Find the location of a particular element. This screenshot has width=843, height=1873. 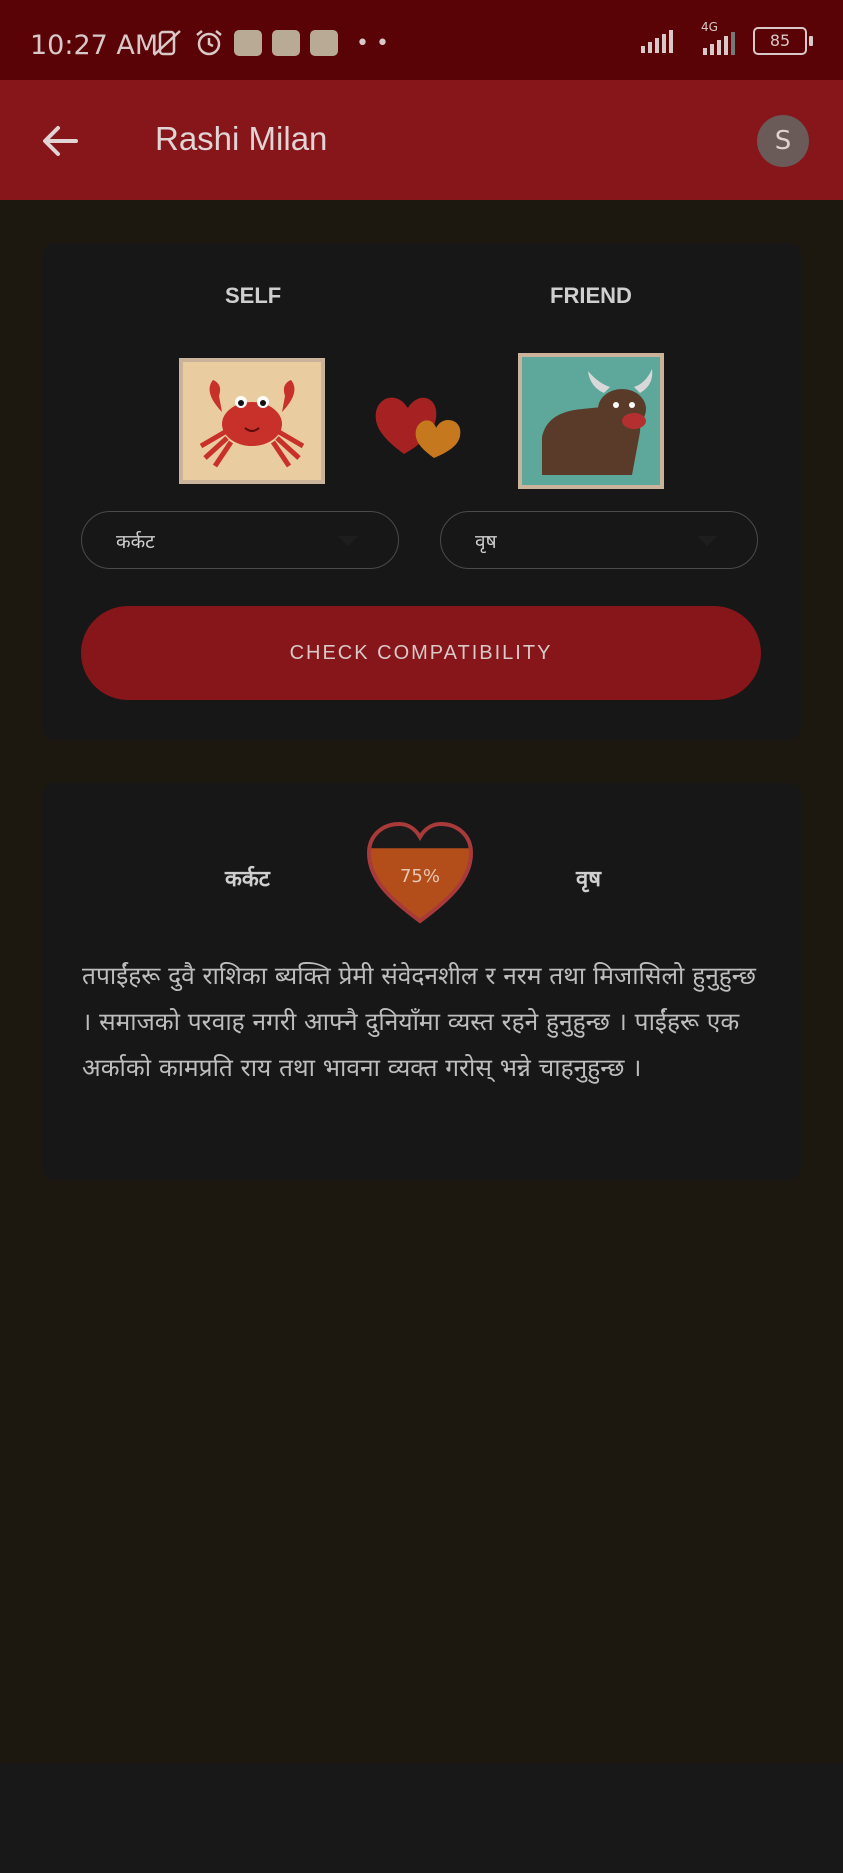

battery-level: 85 is located at coordinates (780, 40).